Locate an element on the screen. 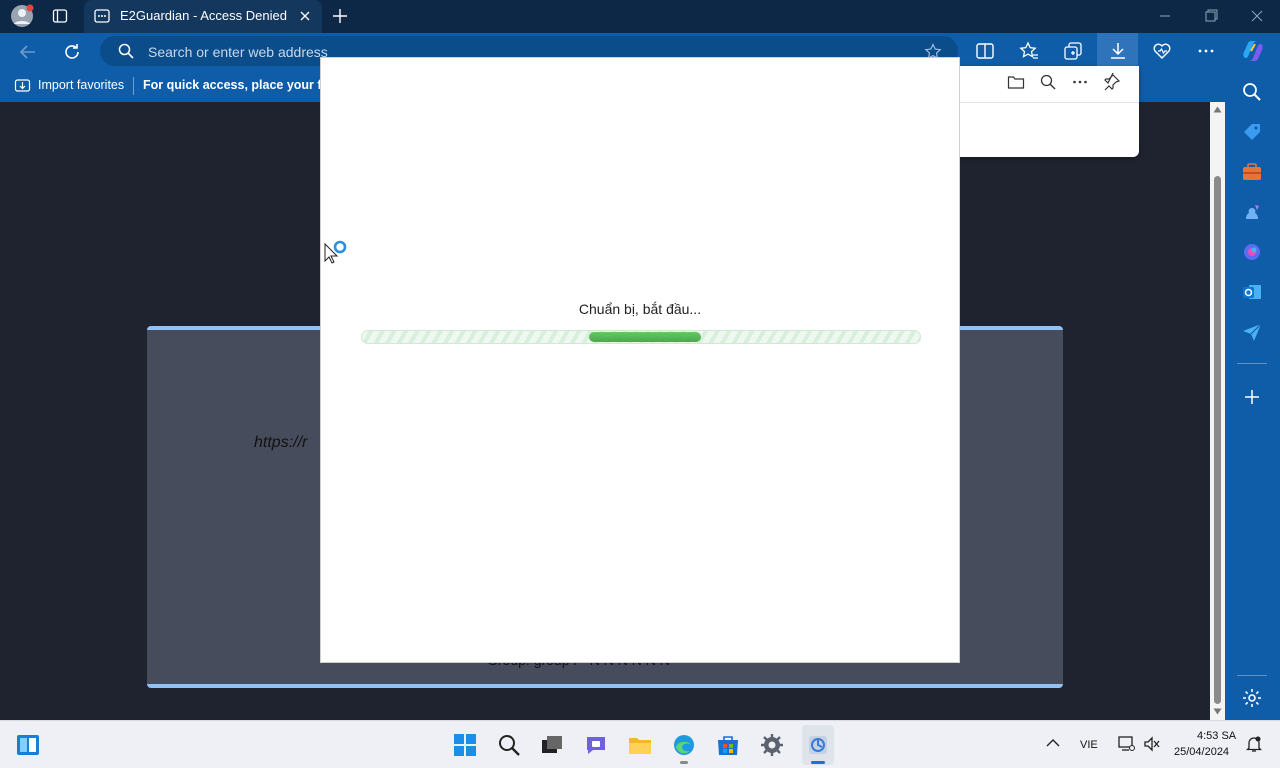 This screenshot has height=768, width=1280. input-language-indicator: VIE is located at coordinates (1089, 745).